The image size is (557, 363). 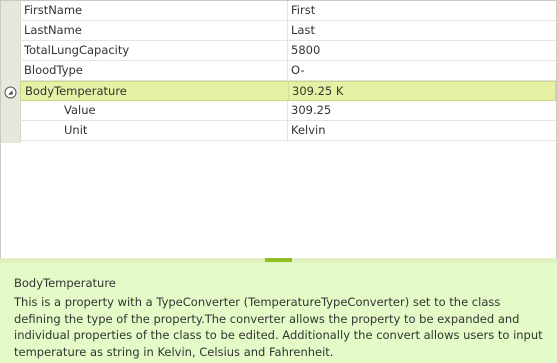 What do you see at coordinates (422, 70) in the screenshot?
I see `property-value: O-` at bounding box center [422, 70].